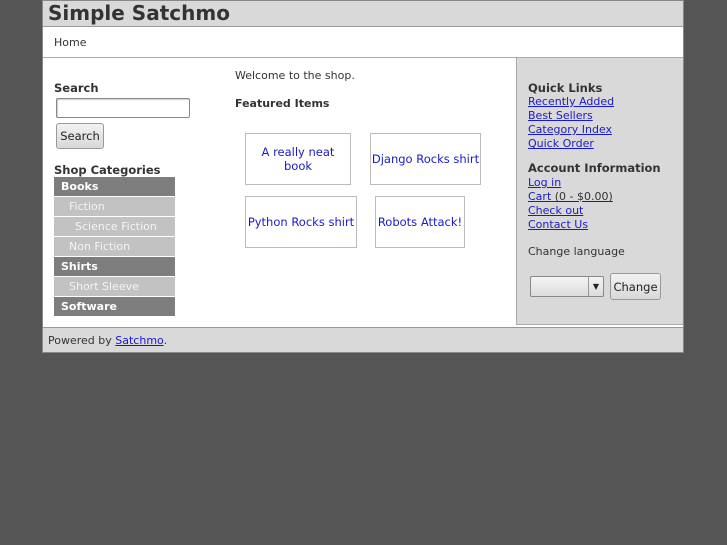  I want to click on change-language-label: Change language, so click(576, 251).